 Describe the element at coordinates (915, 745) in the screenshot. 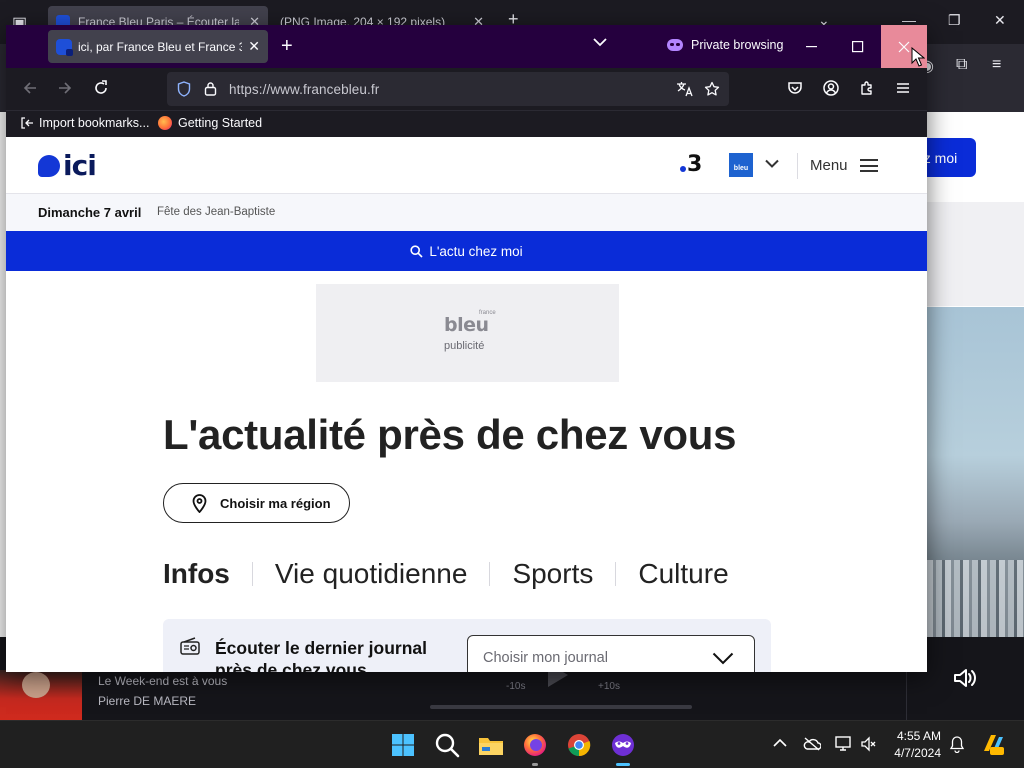

I see `system-clock: 4:55 AM 4/7/2024` at that location.